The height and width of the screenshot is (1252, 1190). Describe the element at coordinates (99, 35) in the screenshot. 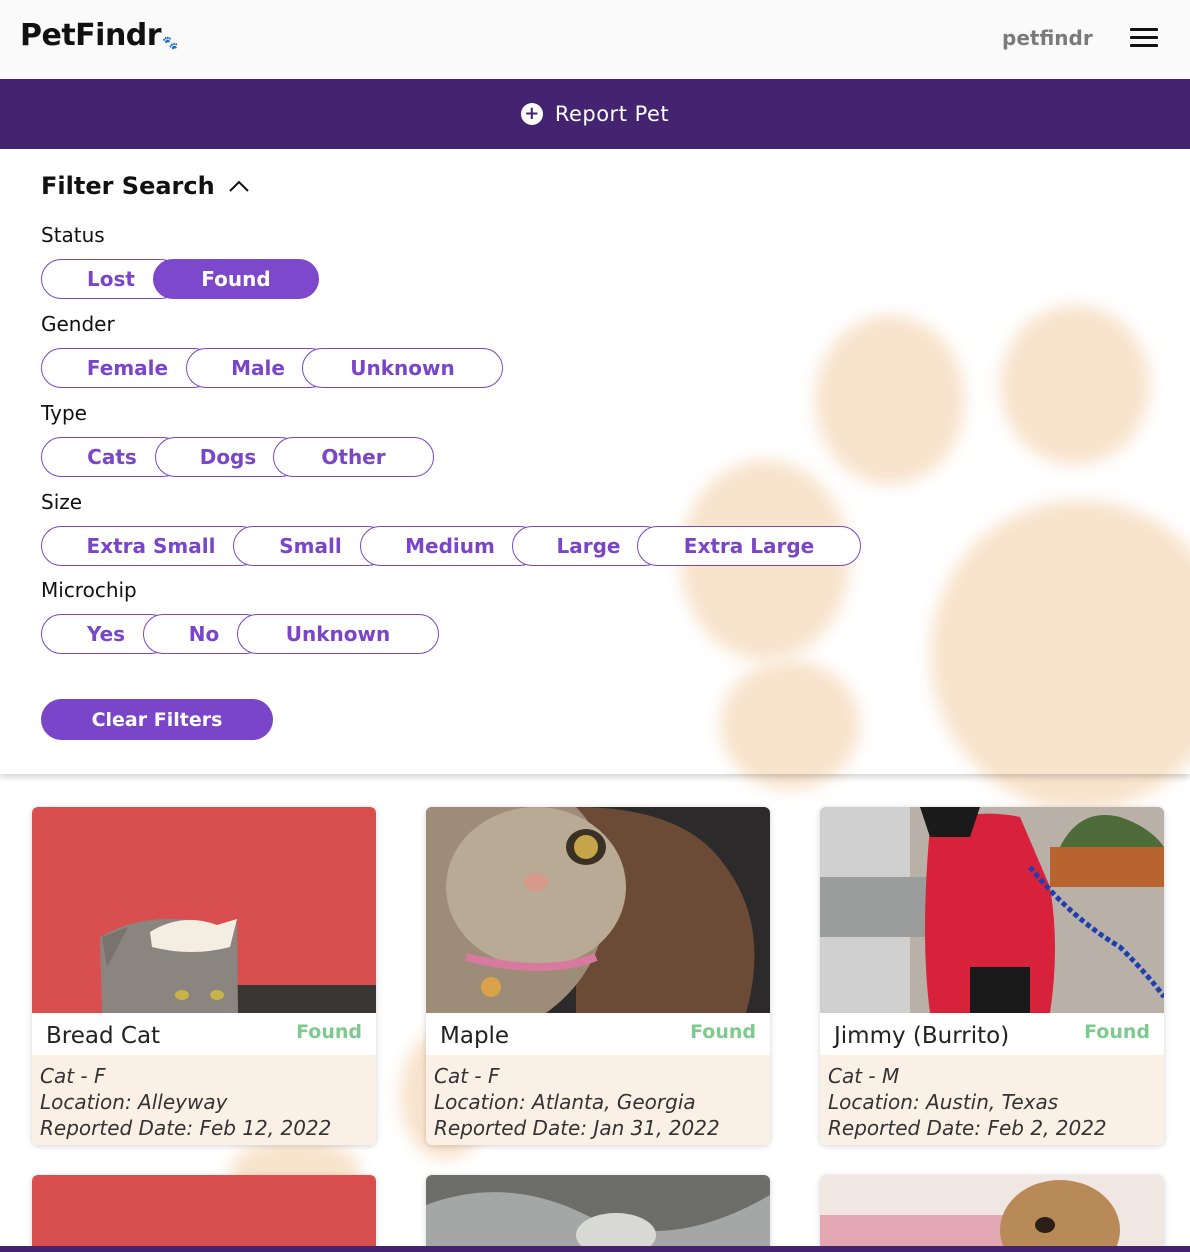

I see `app-logo: PetFindr🐾` at that location.